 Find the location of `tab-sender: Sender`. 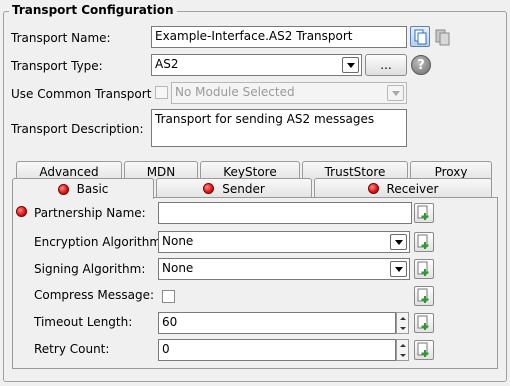

tab-sender: Sender is located at coordinates (234, 188).